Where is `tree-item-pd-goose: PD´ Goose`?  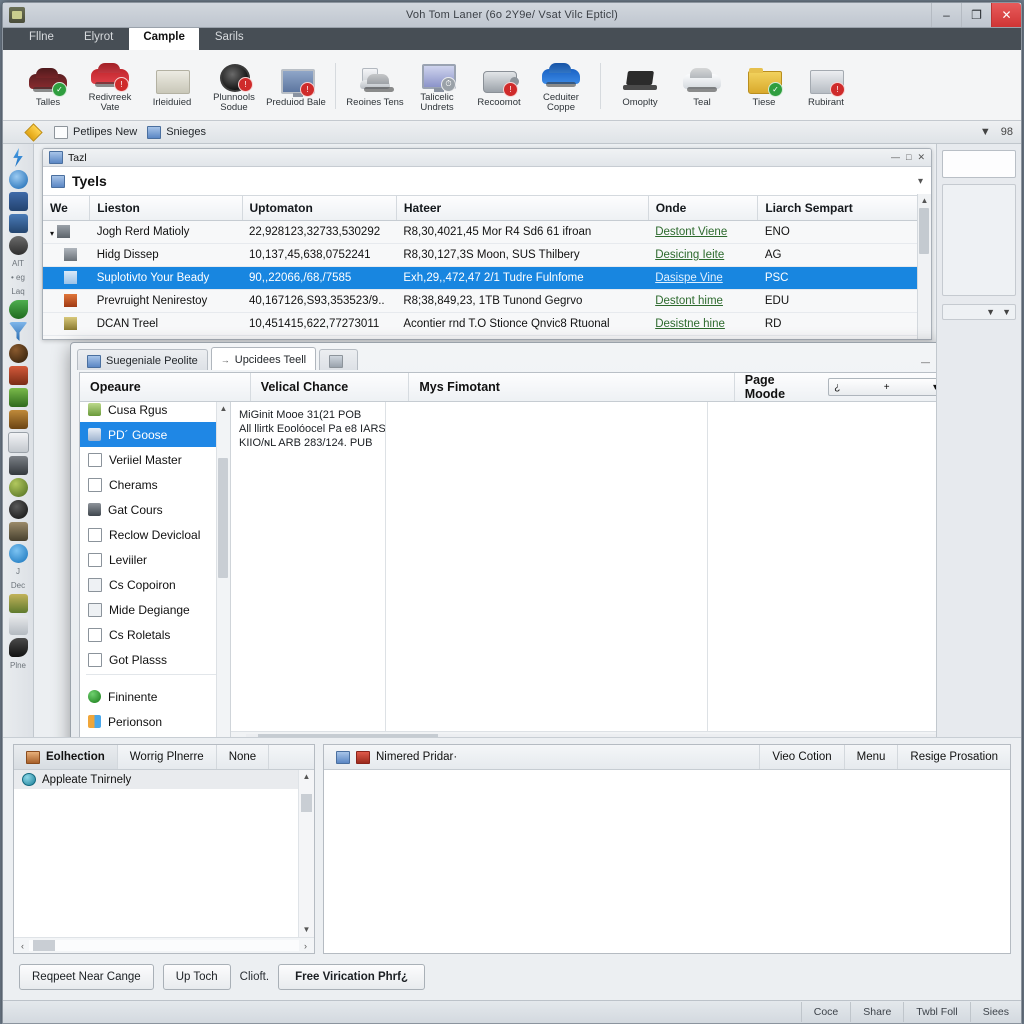 tree-item-pd-goose: PD´ Goose is located at coordinates (155, 434).